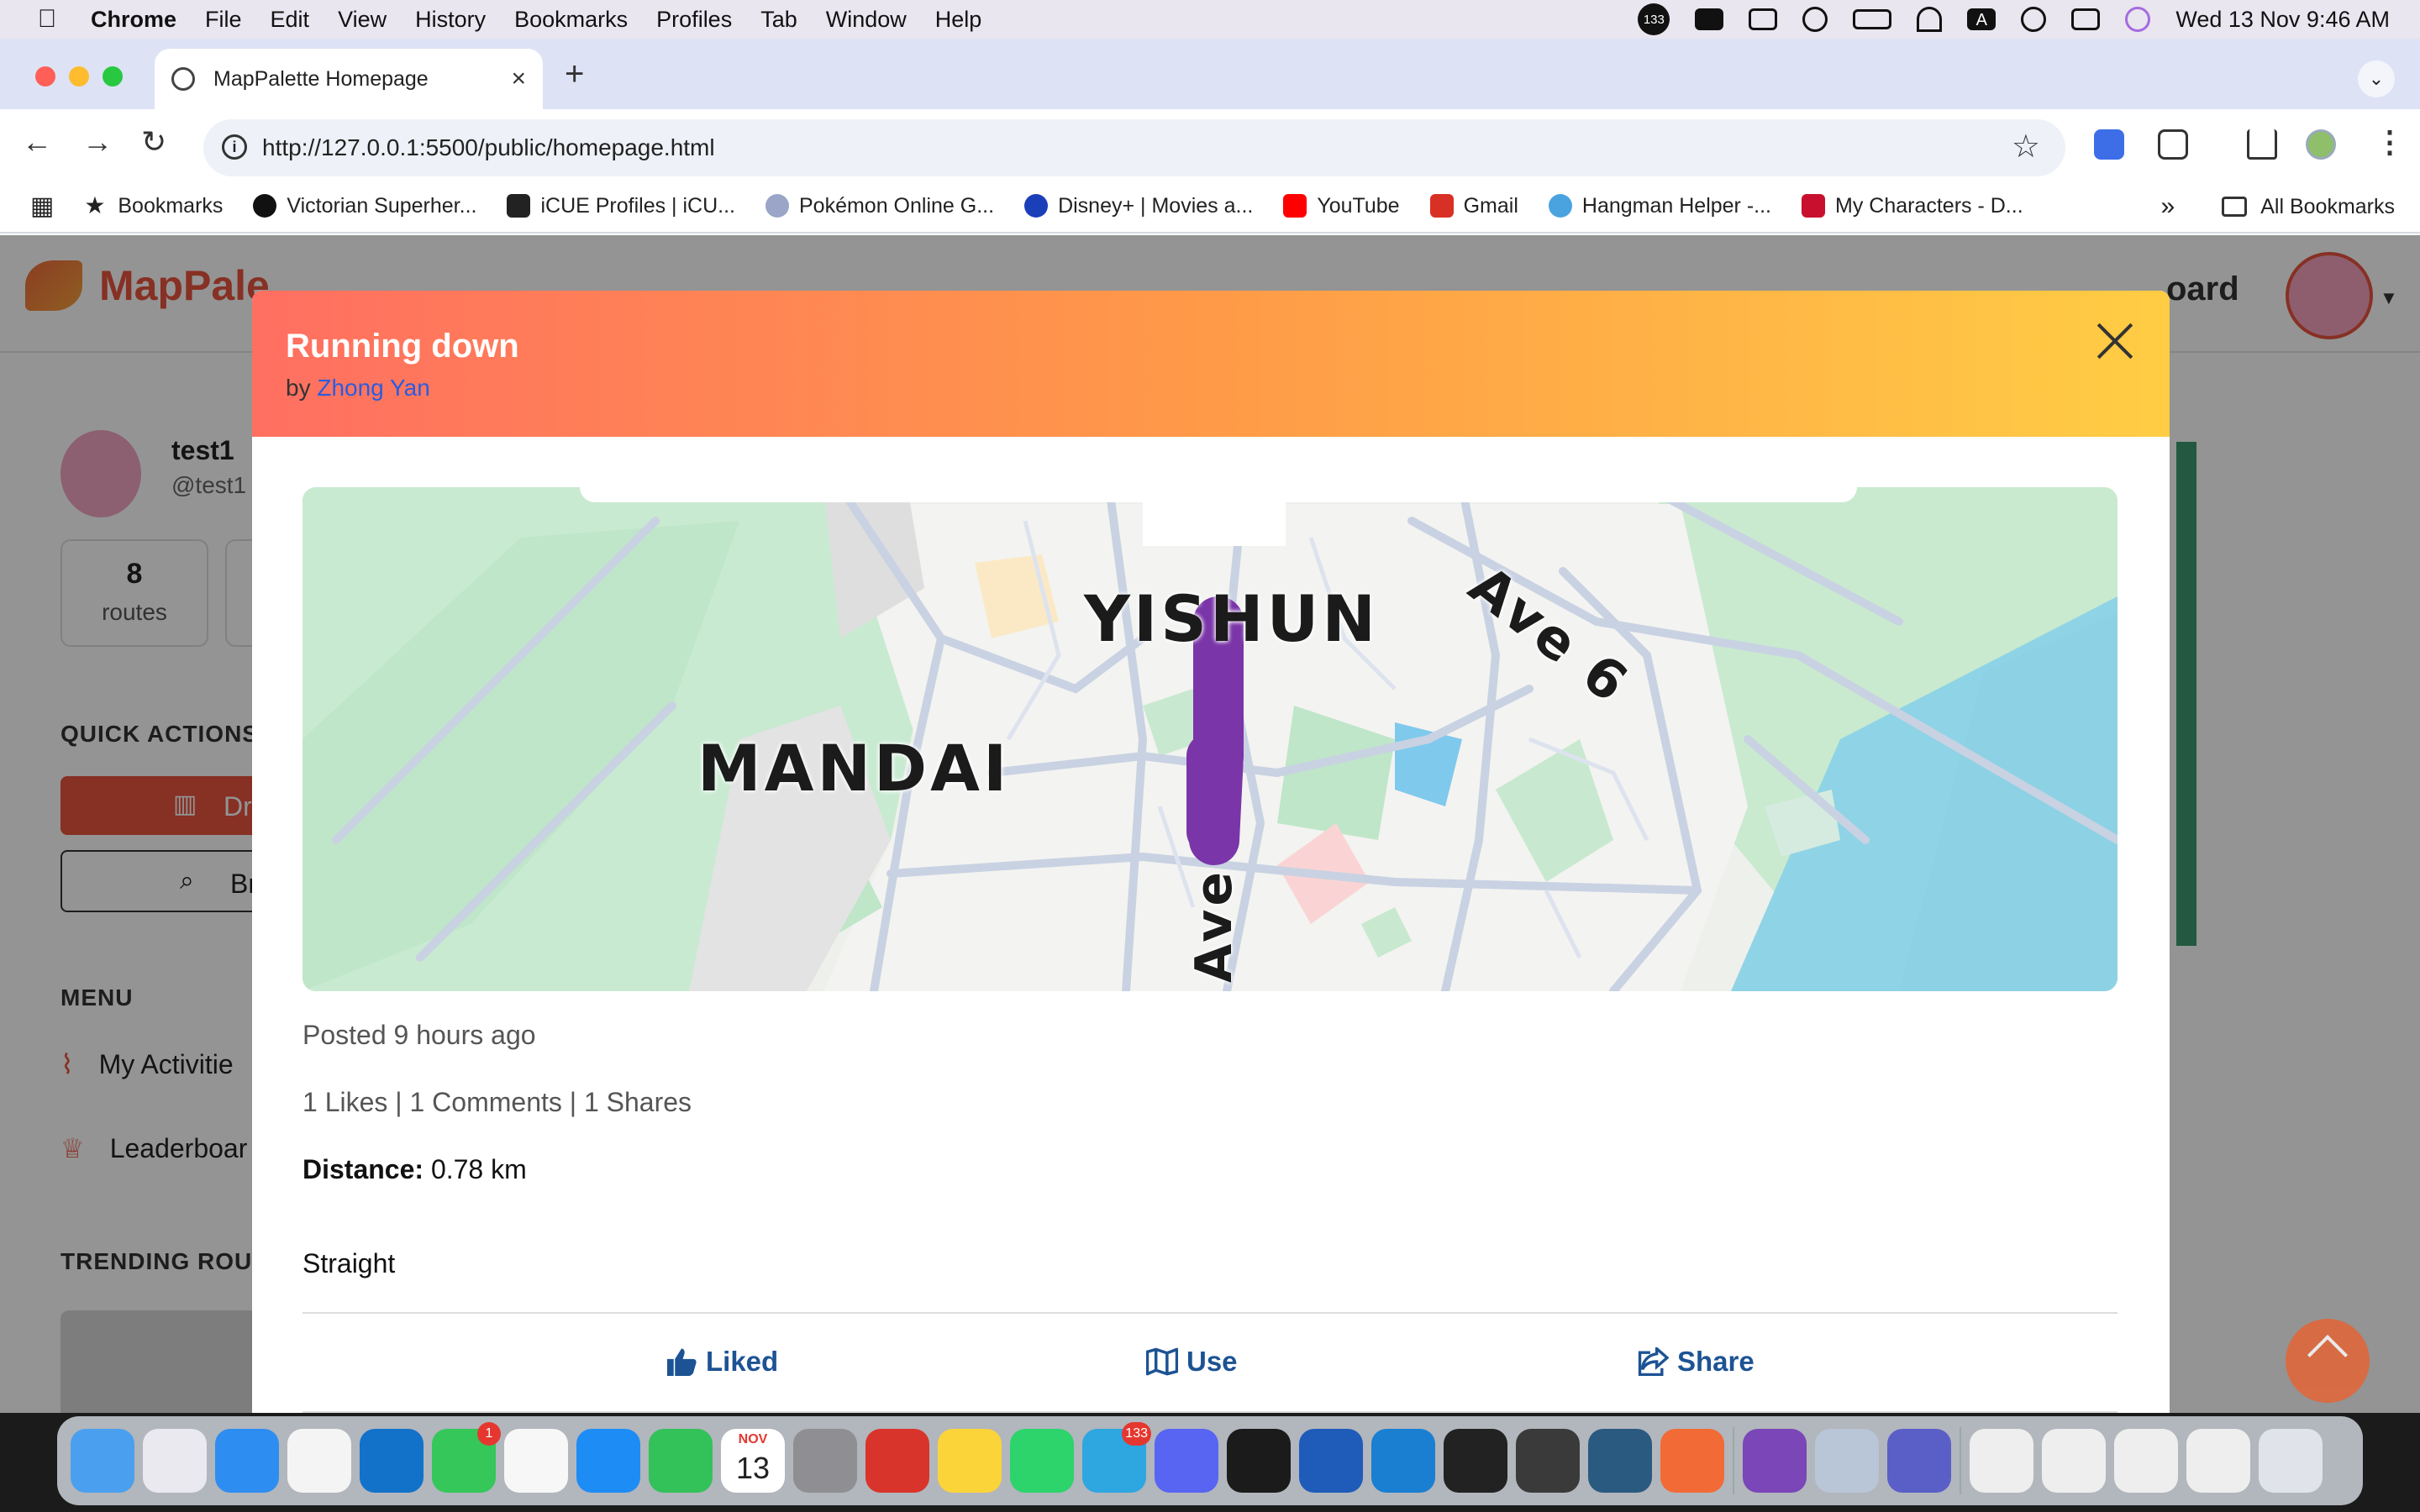  I want to click on profile-avatar-icon, so click(2321, 144).